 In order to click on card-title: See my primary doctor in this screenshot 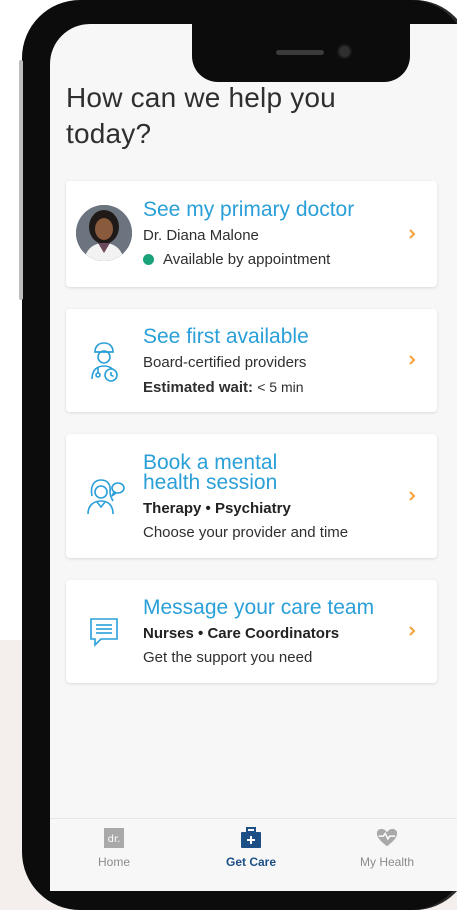, I will do `click(249, 209)`.